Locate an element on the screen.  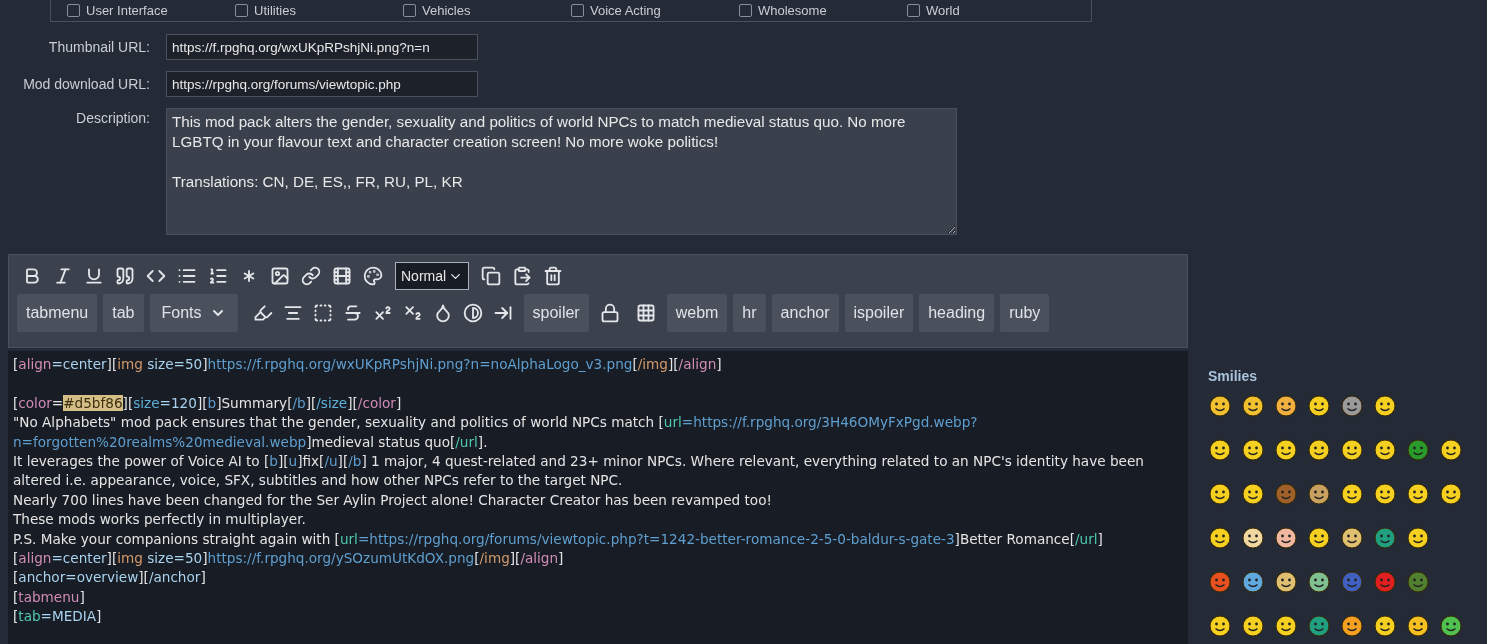
toolbar-button: hr is located at coordinates (749, 313).